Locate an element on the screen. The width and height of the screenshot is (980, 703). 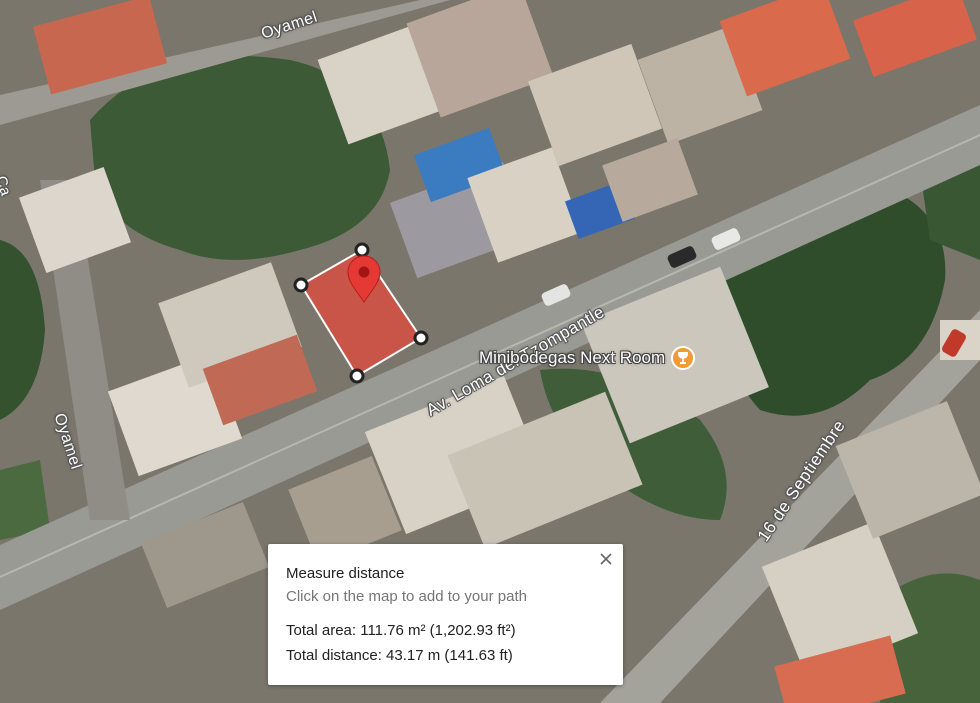
panel-title: Measure distance is located at coordinates (345, 573).